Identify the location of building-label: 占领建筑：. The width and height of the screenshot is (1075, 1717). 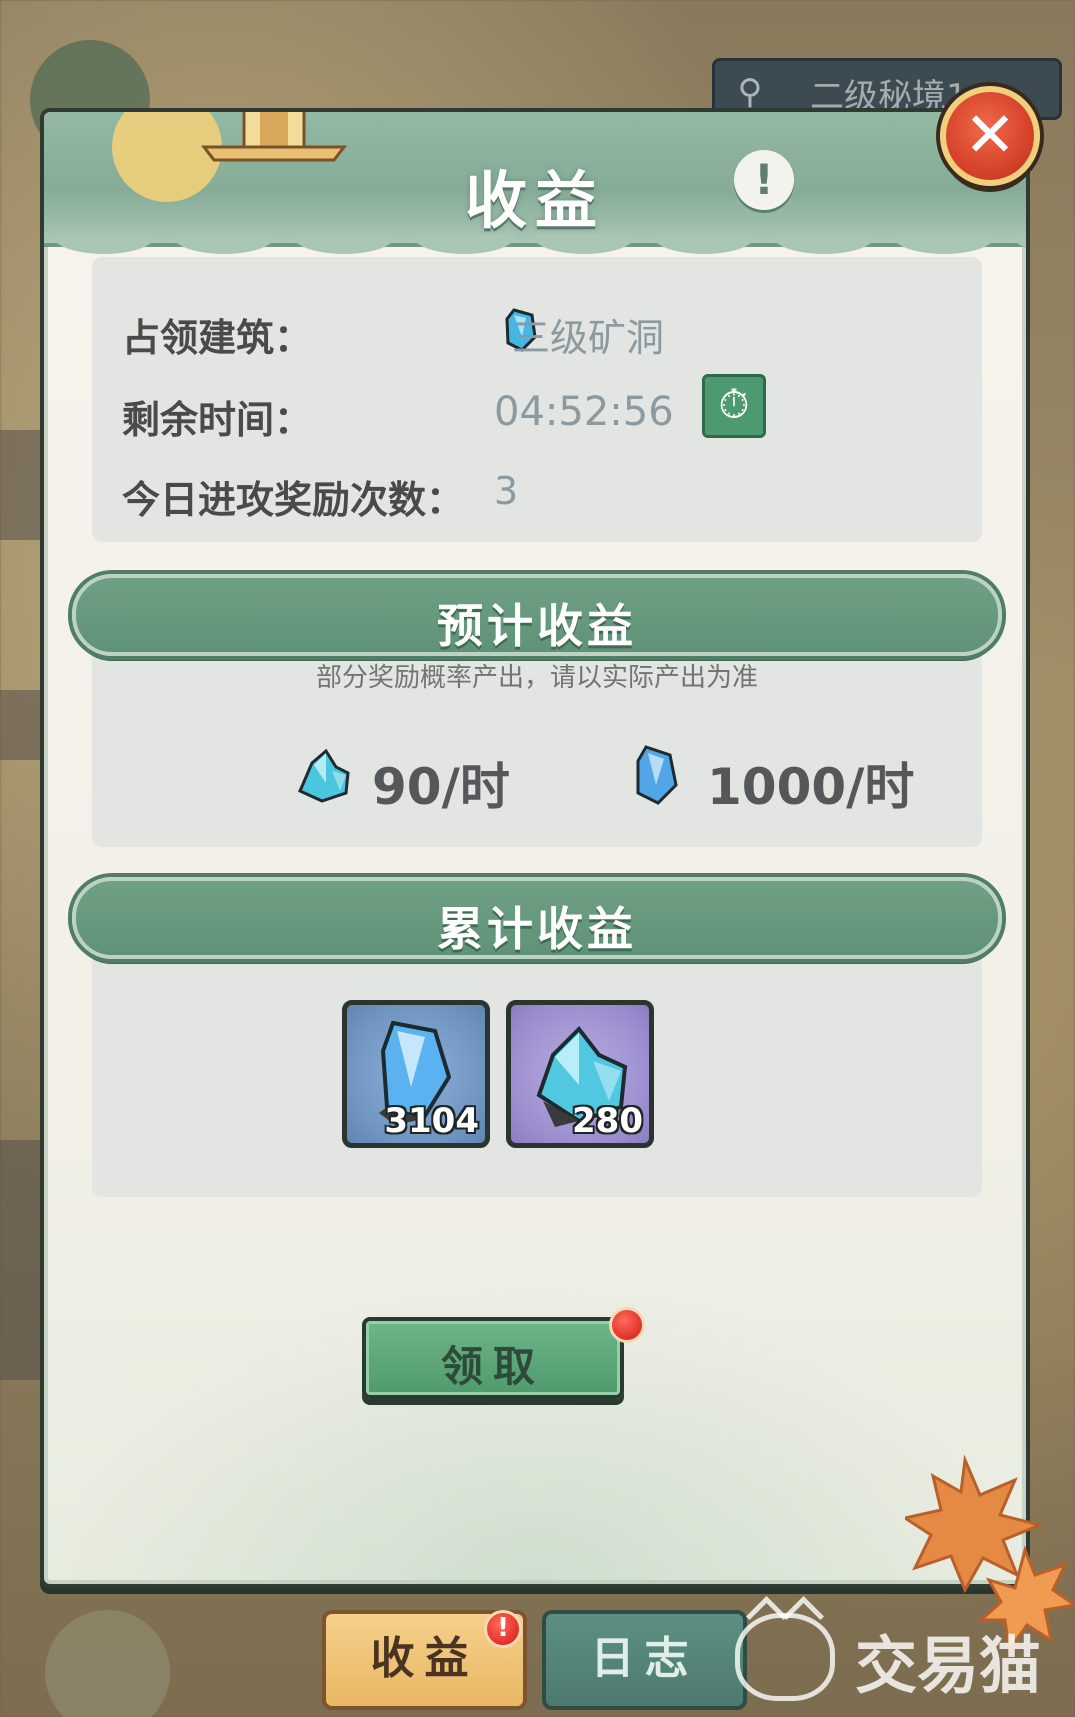
(217, 338).